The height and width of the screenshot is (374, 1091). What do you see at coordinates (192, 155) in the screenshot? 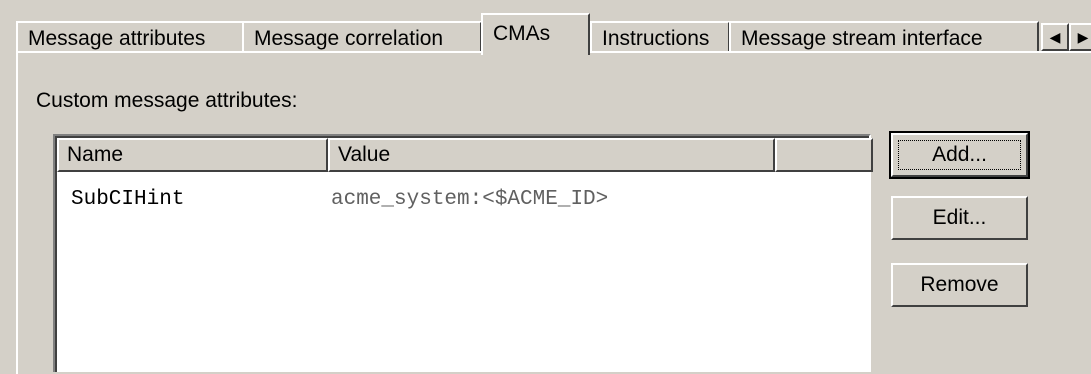
I see `column-header-name: Name` at bounding box center [192, 155].